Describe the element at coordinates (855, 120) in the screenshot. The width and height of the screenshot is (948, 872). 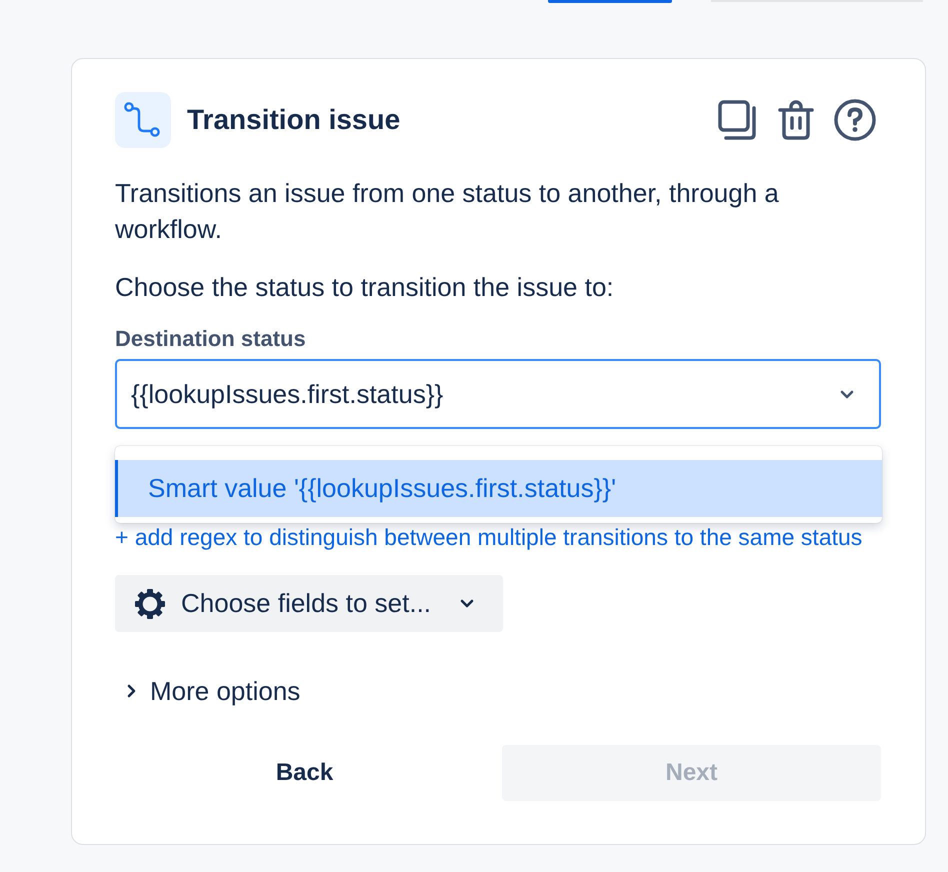
I see `help-icon` at that location.